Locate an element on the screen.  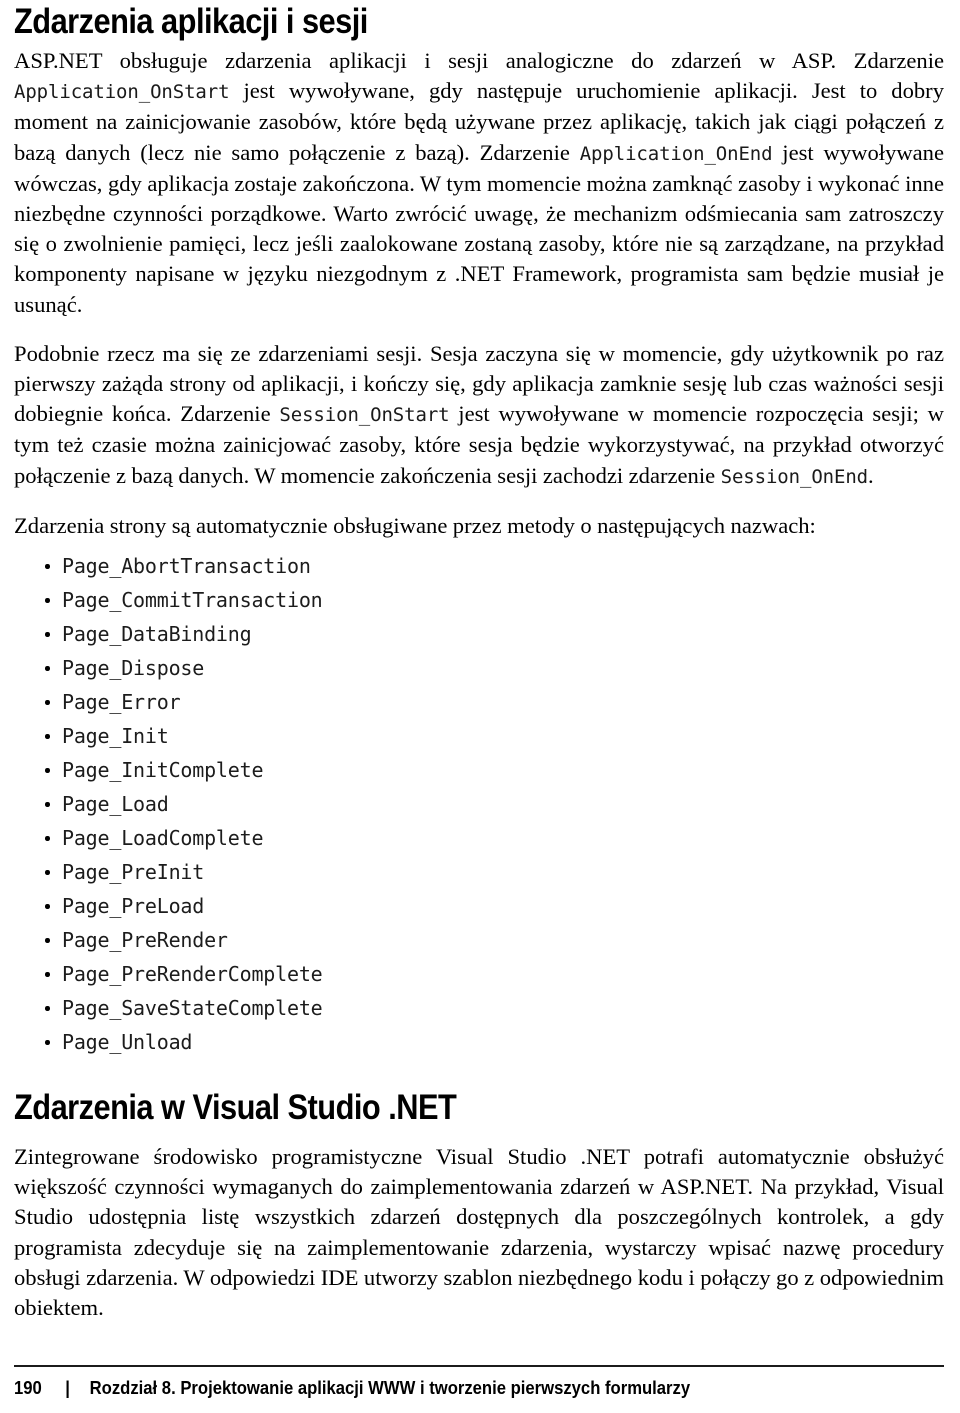
list-item: Page_PreRenderComplete is located at coordinates (479, 974).